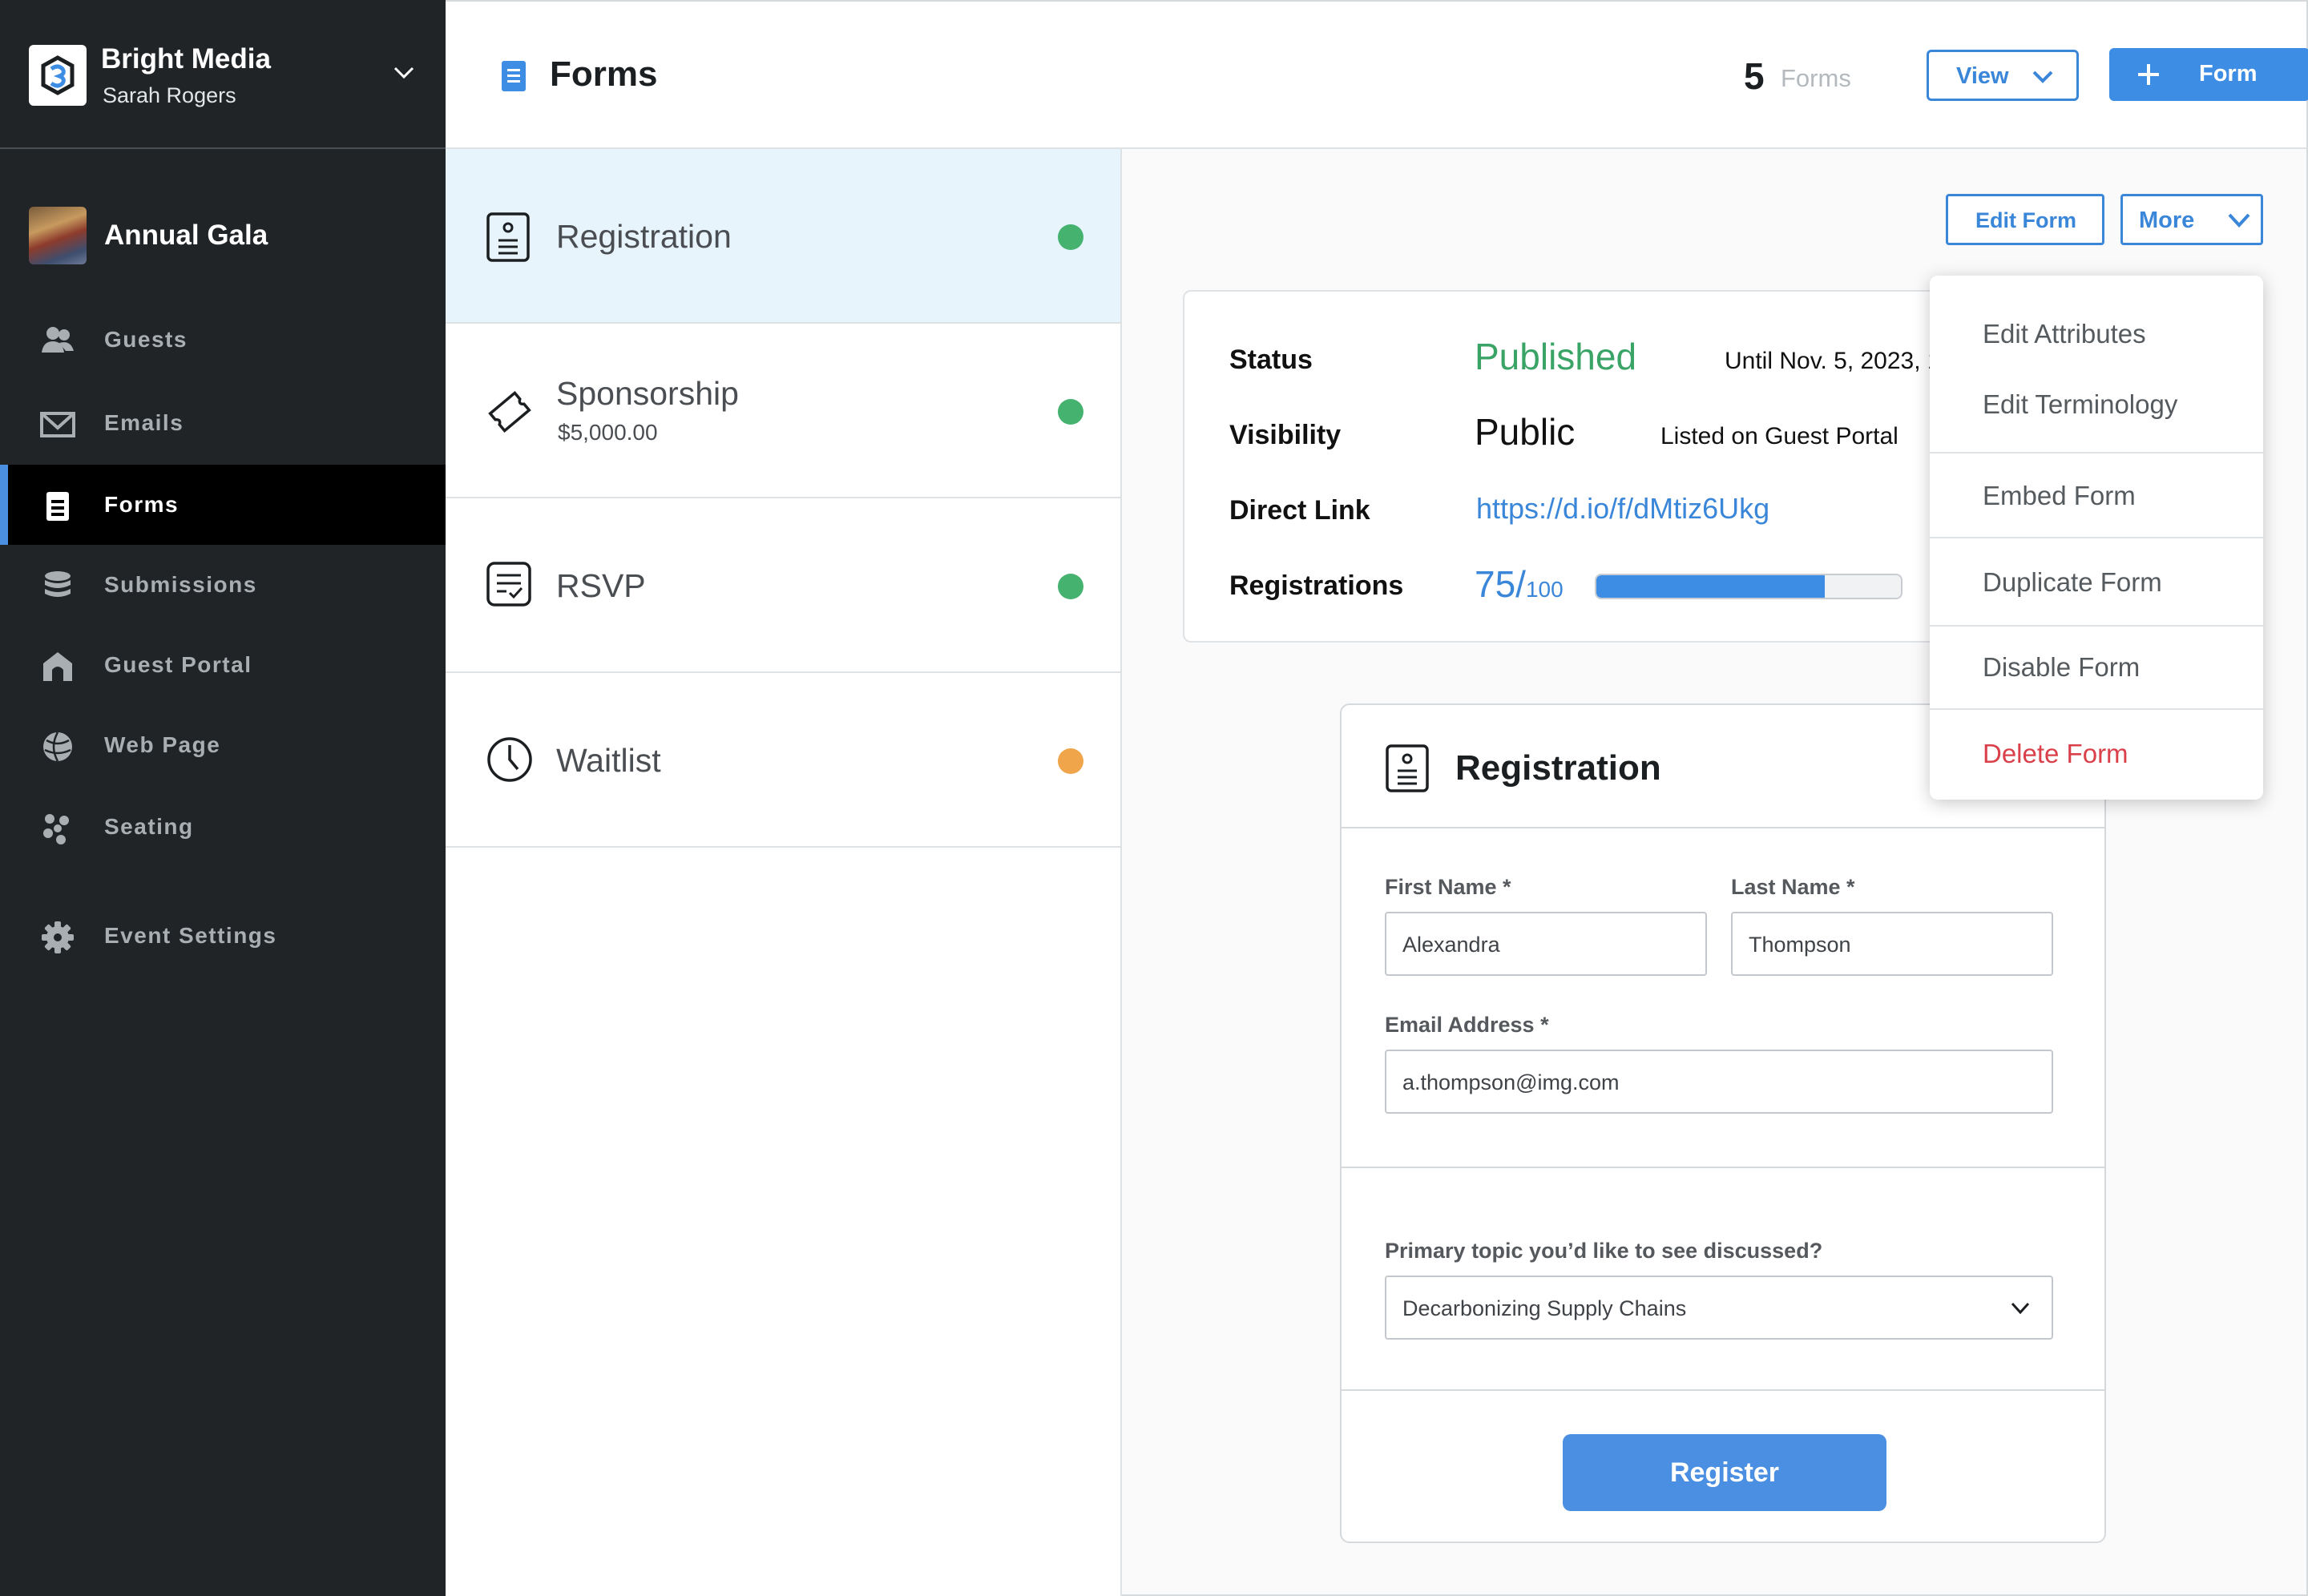  What do you see at coordinates (508, 584) in the screenshot?
I see `checklist-icon` at bounding box center [508, 584].